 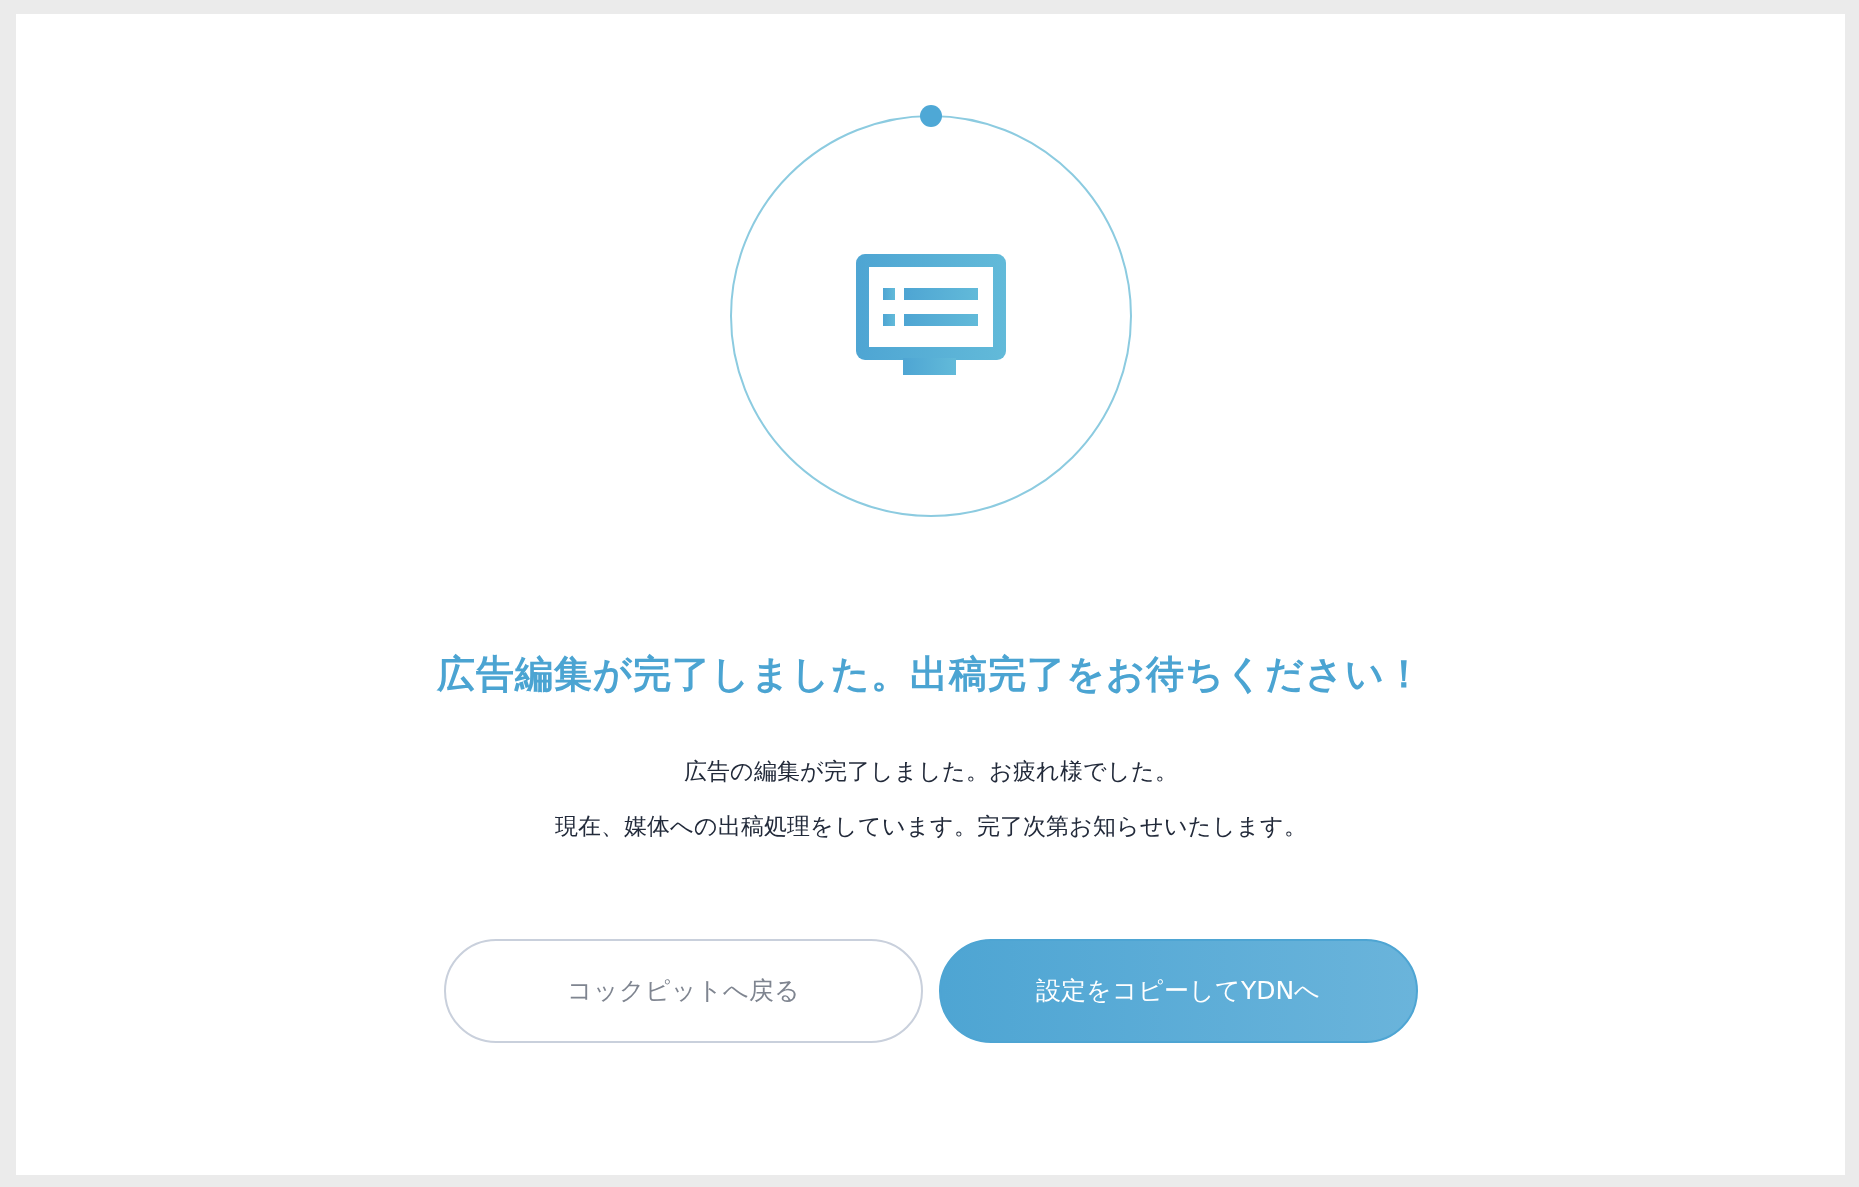 I want to click on message-text: 現在、媒体への出稿処理をしています。完了次第お知らせいたします。, so click(x=930, y=826).